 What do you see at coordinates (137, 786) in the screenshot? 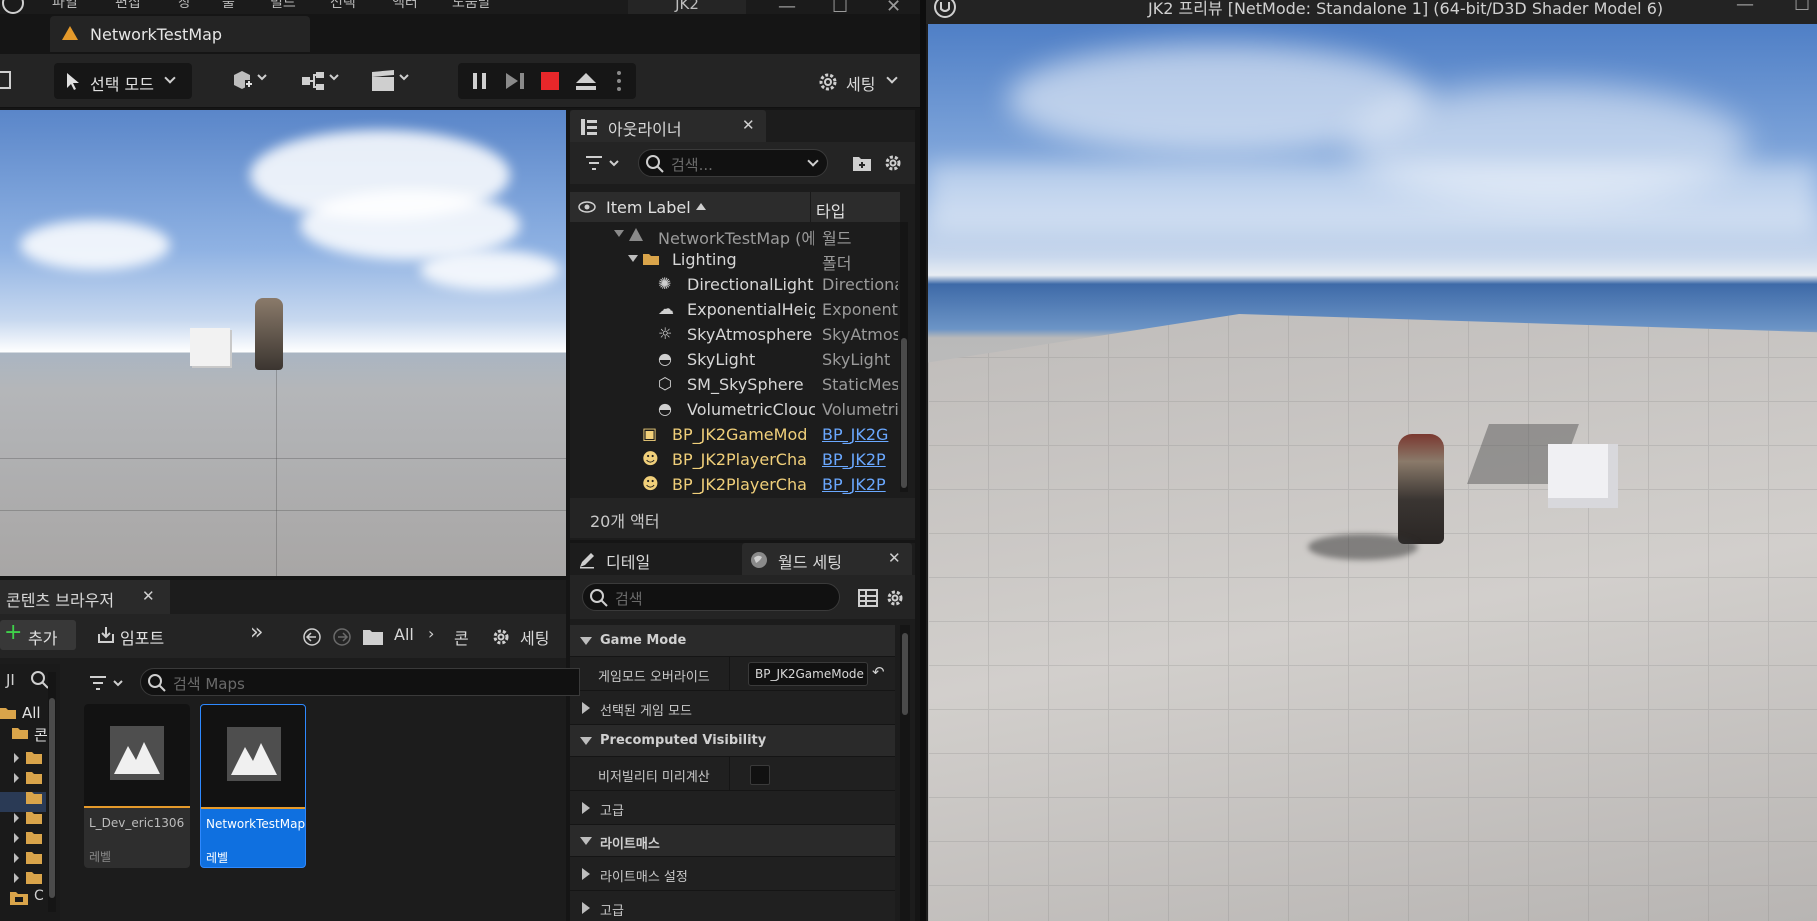
I see `asset-tile: L_Dev_eric1306 레벨` at bounding box center [137, 786].